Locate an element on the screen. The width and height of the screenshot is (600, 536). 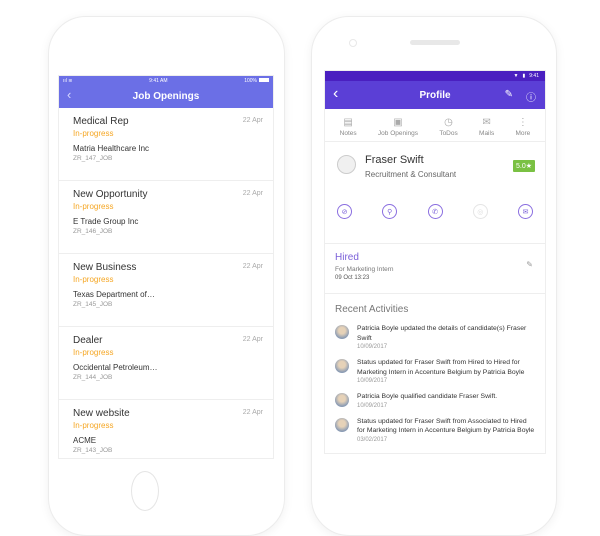
tab-label: Job Openings is located at coordinates (398, 133).